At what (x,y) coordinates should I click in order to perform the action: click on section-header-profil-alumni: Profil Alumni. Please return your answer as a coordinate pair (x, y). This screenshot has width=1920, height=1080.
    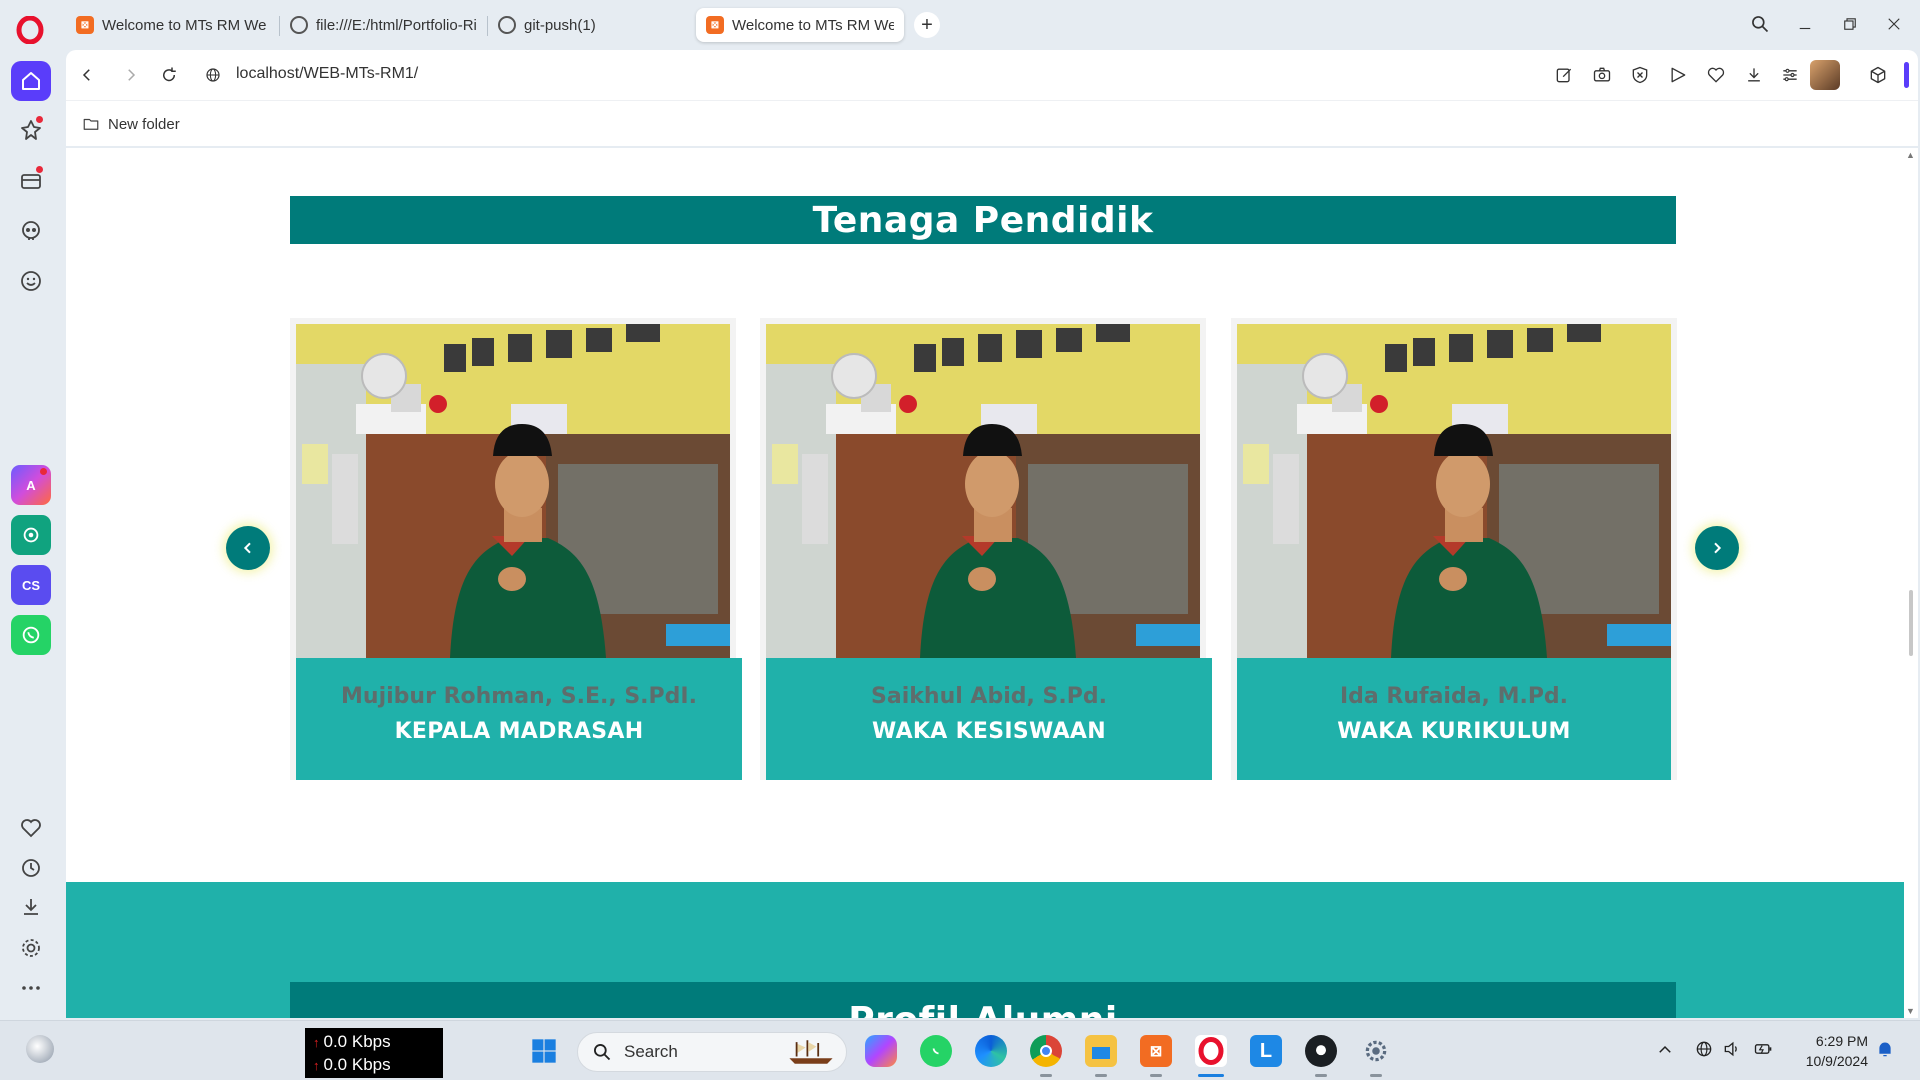
    Looking at the image, I should click on (983, 1000).